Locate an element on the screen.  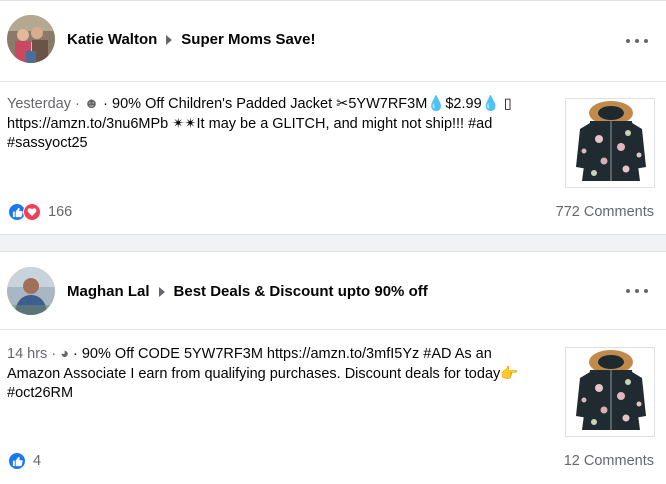
timestamp: Yesterday is located at coordinates (39, 104).